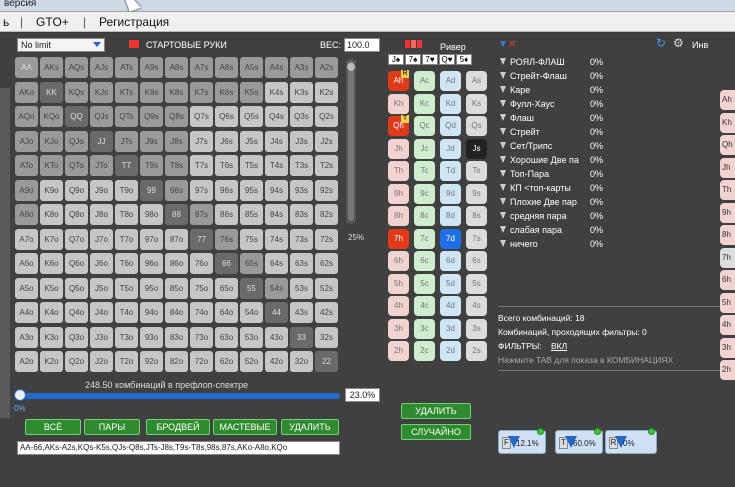 The width and height of the screenshot is (735, 487). What do you see at coordinates (176, 190) in the screenshot?
I see `hand-cell: 98s` at bounding box center [176, 190].